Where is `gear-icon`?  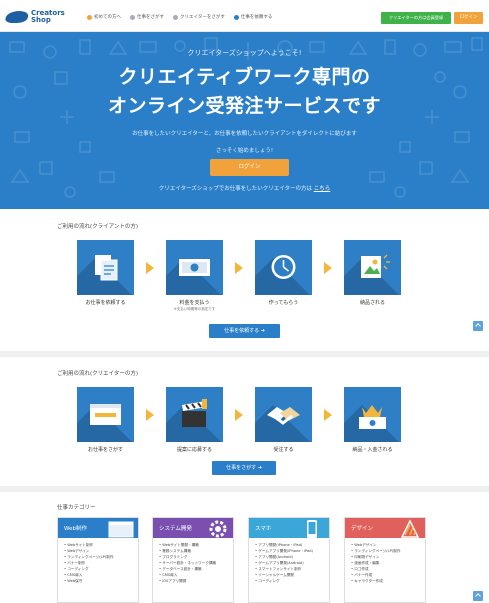 gear-icon is located at coordinates (218, 529).